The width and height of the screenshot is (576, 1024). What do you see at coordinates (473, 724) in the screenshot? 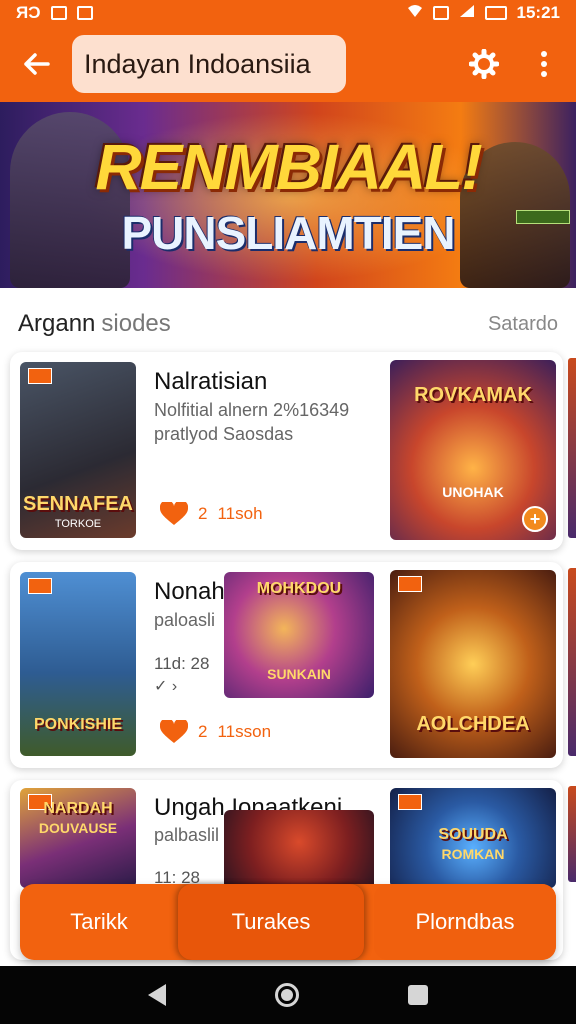
I see `thumbnail-caption: AOLCHDEA` at bounding box center [473, 724].